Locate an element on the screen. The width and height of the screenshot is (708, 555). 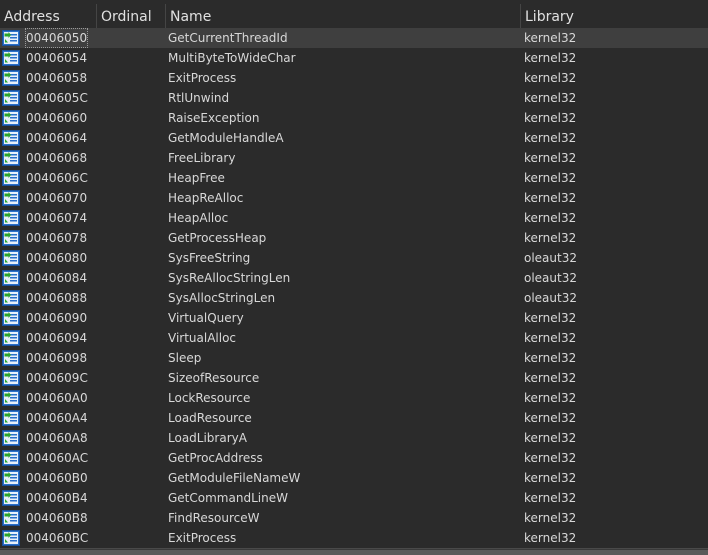
address-cell: 0040605C is located at coordinates (62, 98).